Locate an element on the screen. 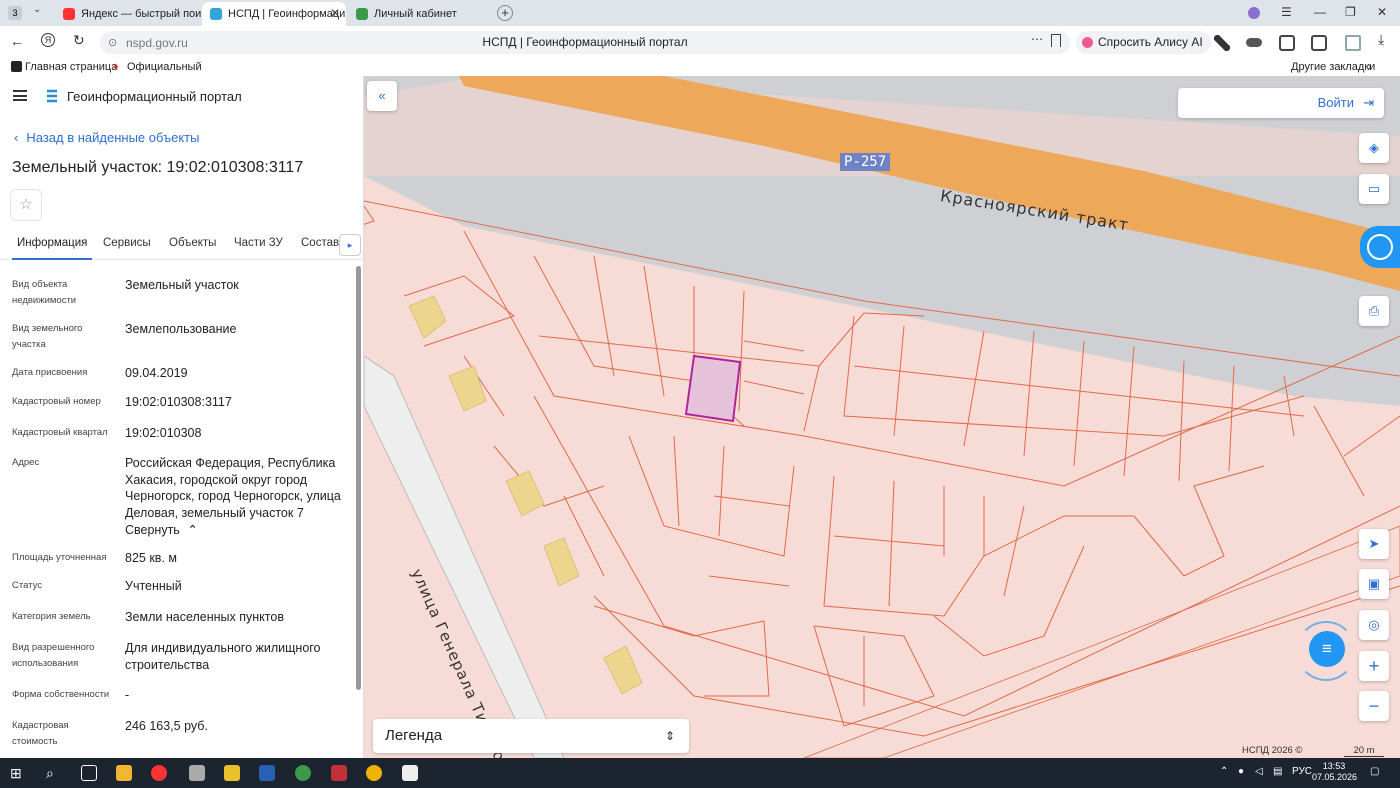 This screenshot has width=1400, height=788. field-value: 19:02:010308:3117 is located at coordinates (178, 402).